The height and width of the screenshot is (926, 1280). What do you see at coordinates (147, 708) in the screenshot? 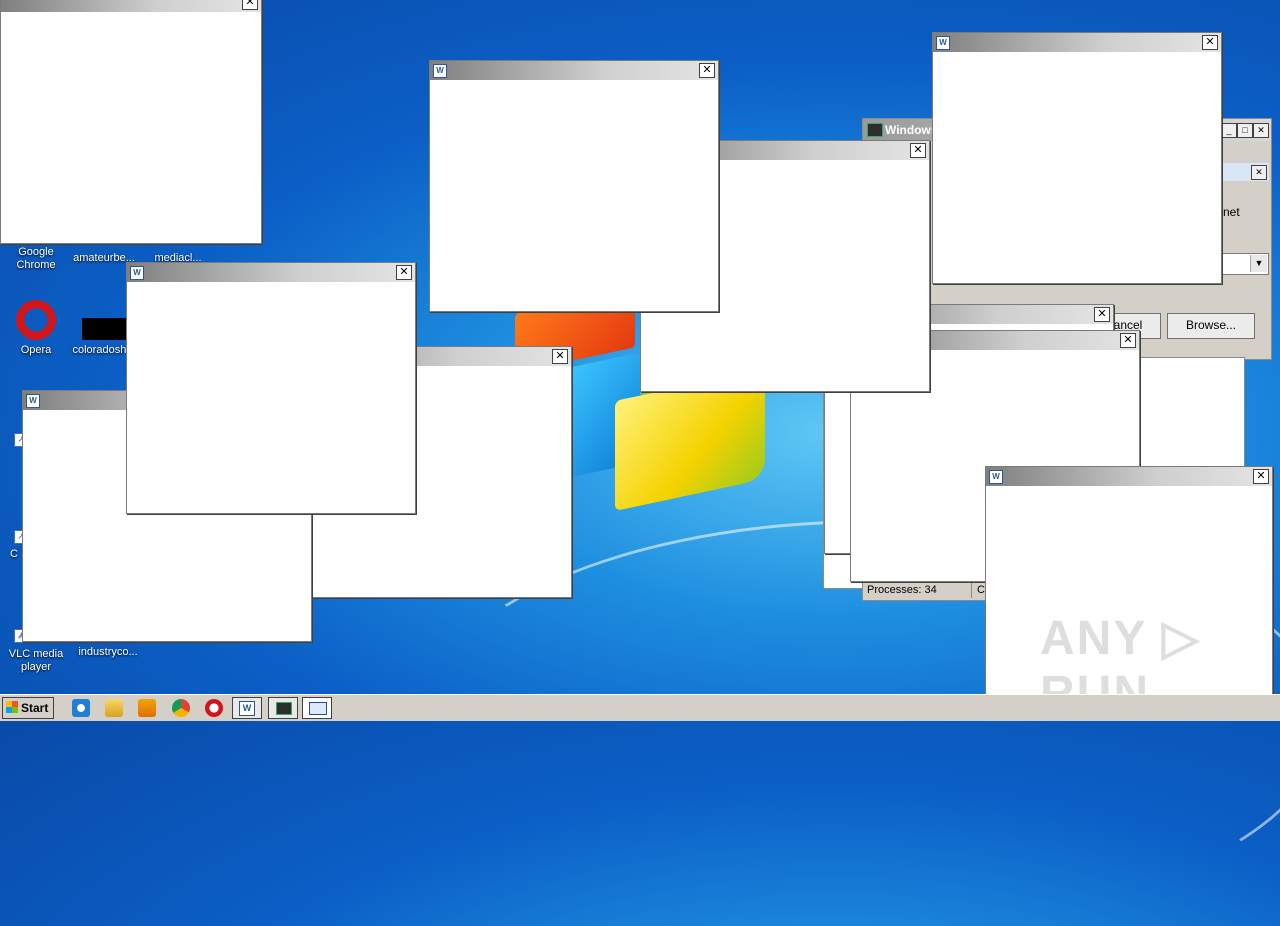
I see `media-player-icon` at bounding box center [147, 708].